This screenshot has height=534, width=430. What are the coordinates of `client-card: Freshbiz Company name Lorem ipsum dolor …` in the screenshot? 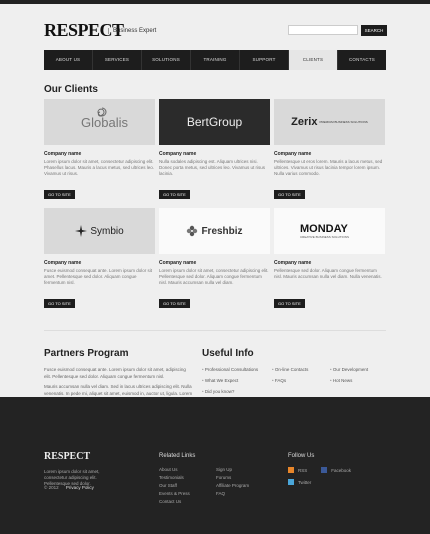 It's located at (214, 259).